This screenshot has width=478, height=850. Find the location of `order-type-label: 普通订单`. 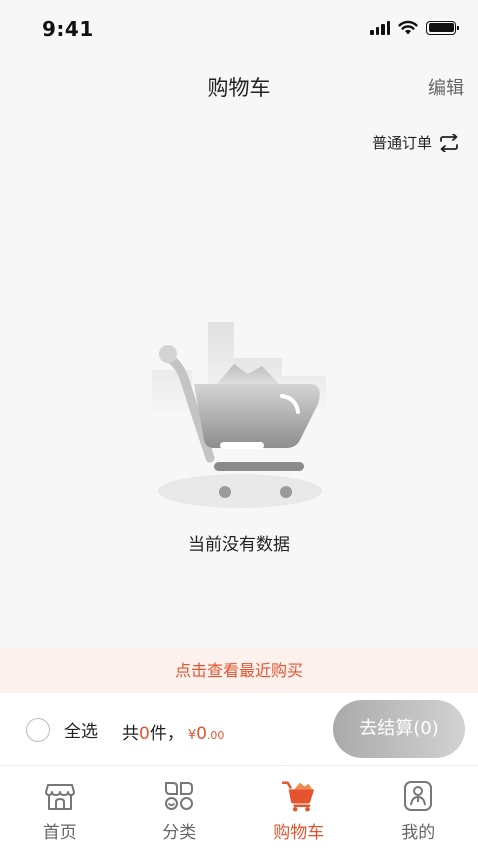

order-type-label: 普通订单 is located at coordinates (401, 143).